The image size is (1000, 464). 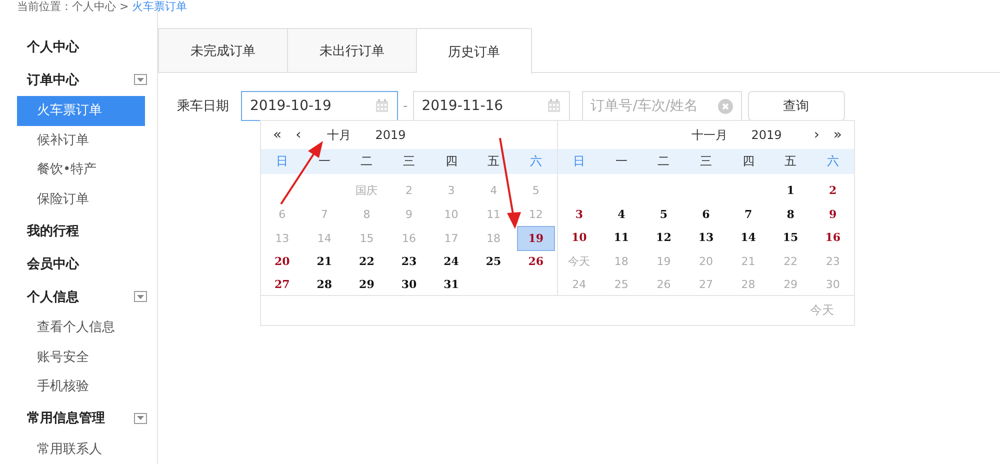 What do you see at coordinates (663, 237) in the screenshot?
I see `calendar-day: 12` at bounding box center [663, 237].